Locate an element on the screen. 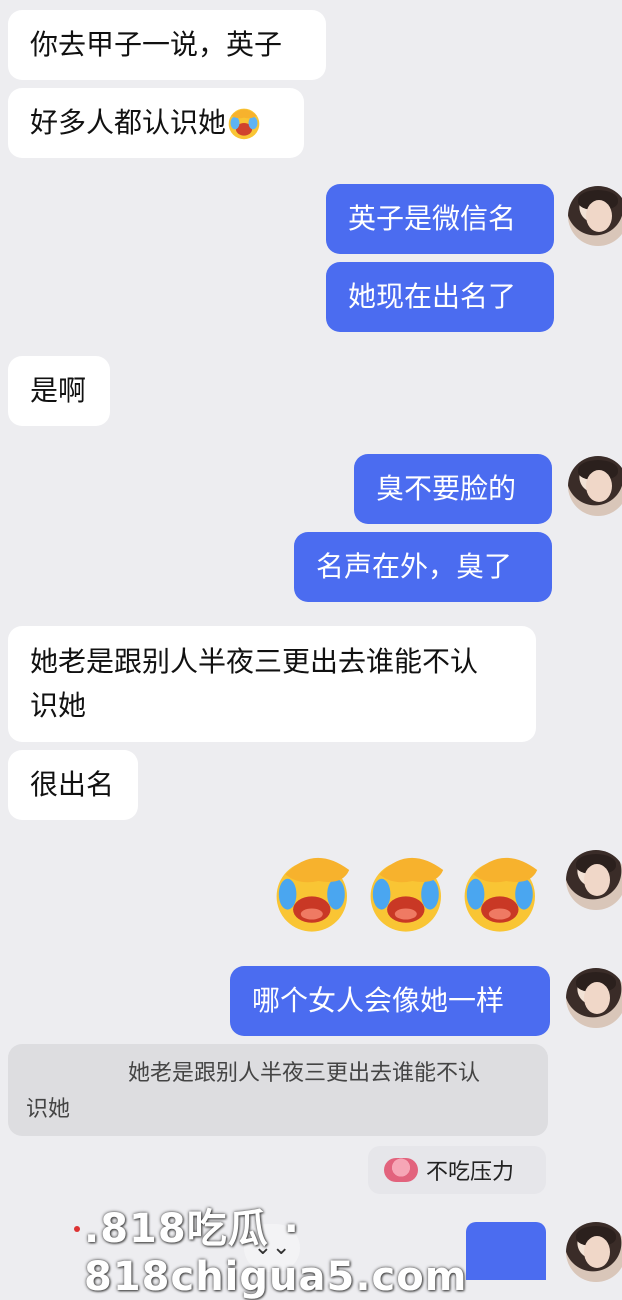 The height and width of the screenshot is (1300, 622). message-text: 你去甲子一说，英子 is located at coordinates (156, 44).